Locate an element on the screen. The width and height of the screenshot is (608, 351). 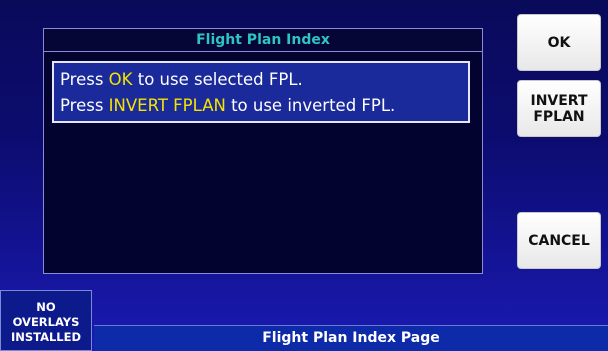
invert-fplan-button: INVERT FPLAN is located at coordinates (559, 108).